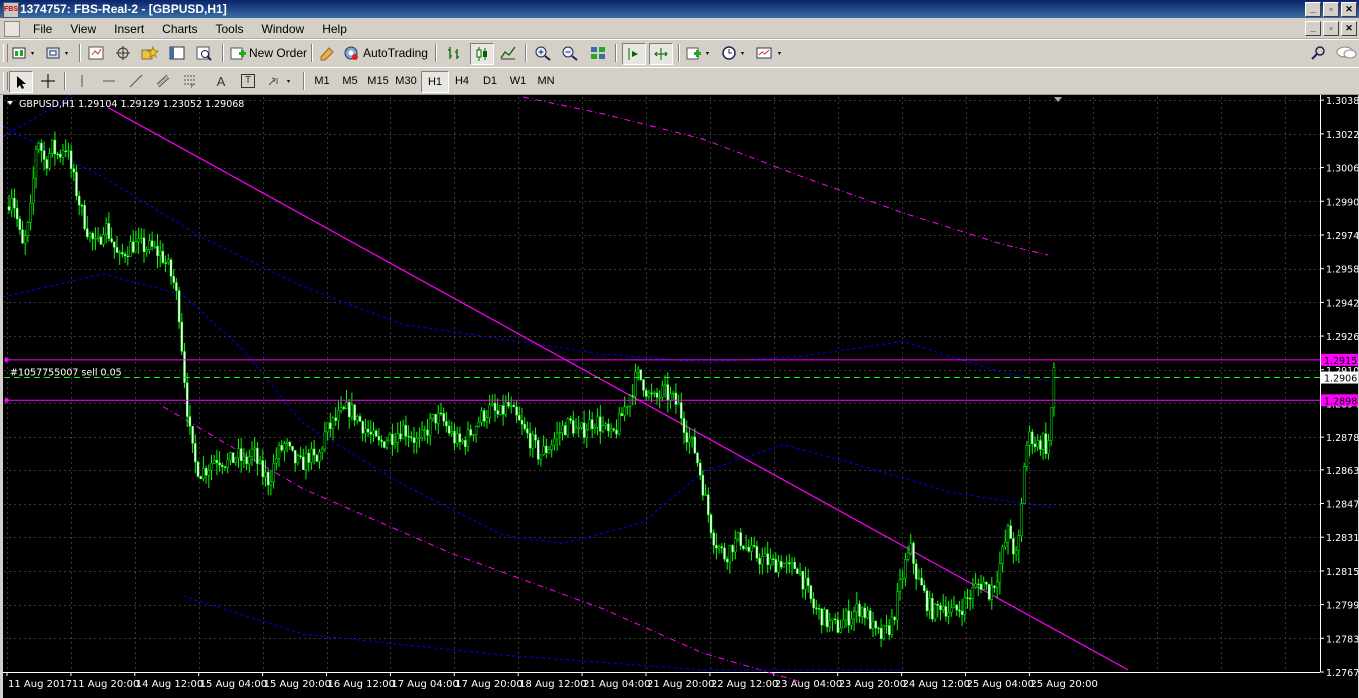  What do you see at coordinates (1313, 28) in the screenshot?
I see `doc-minimize-icon: _` at bounding box center [1313, 28].